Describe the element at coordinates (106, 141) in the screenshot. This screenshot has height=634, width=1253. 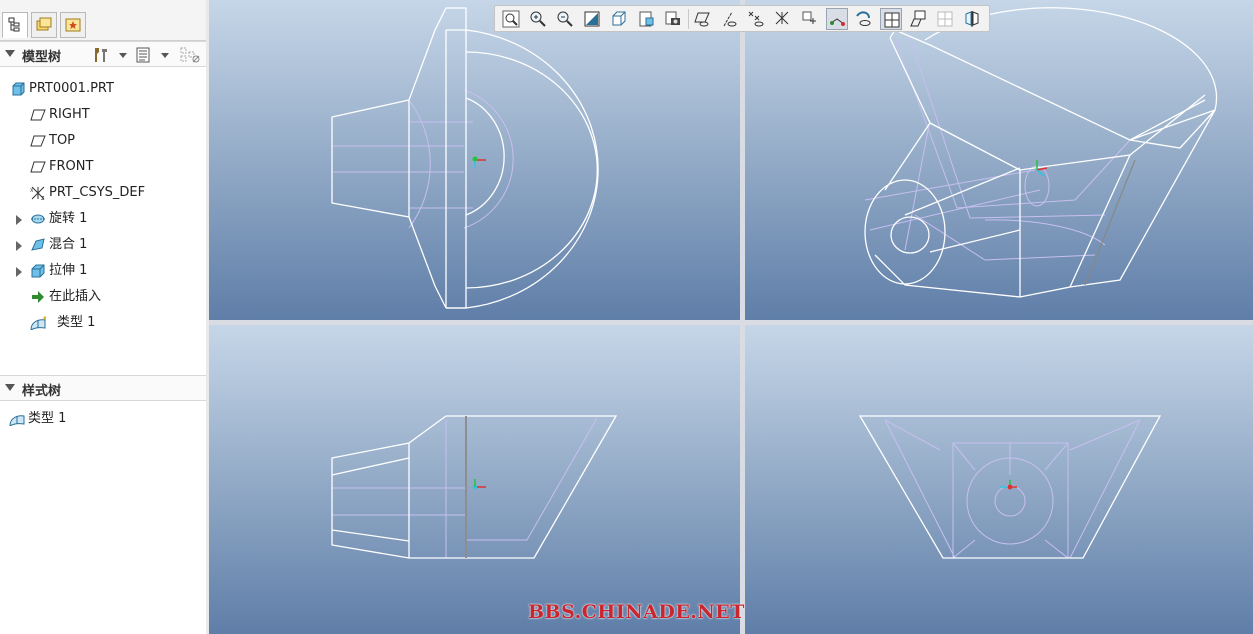
I see `tree-item-top: TOP` at that location.